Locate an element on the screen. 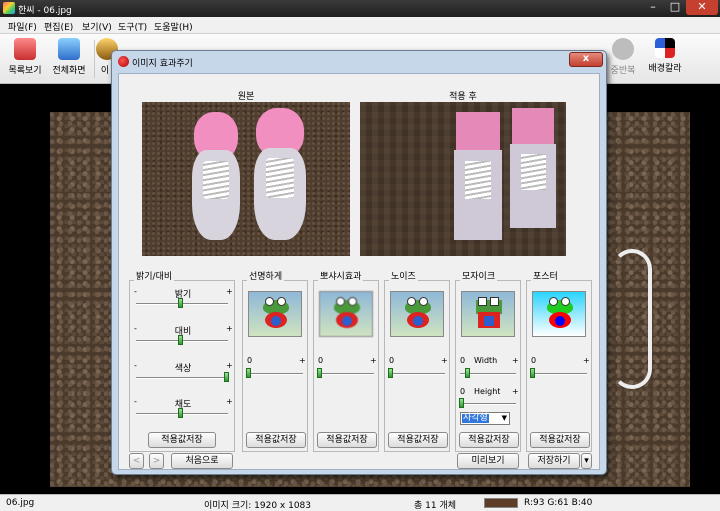  list-icon is located at coordinates (25, 49).